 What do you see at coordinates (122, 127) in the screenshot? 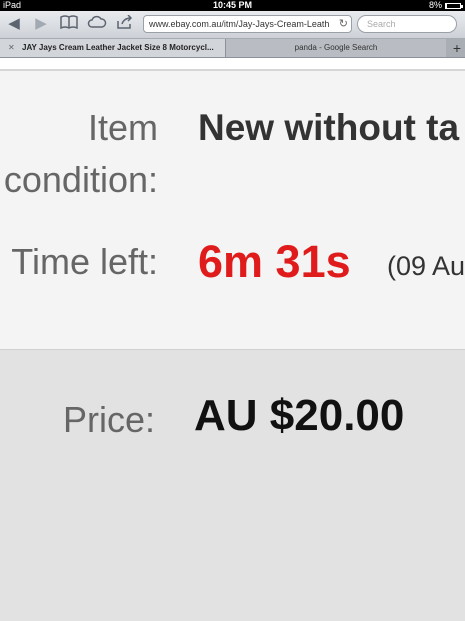
I see `condition-label-line1: Item` at bounding box center [122, 127].